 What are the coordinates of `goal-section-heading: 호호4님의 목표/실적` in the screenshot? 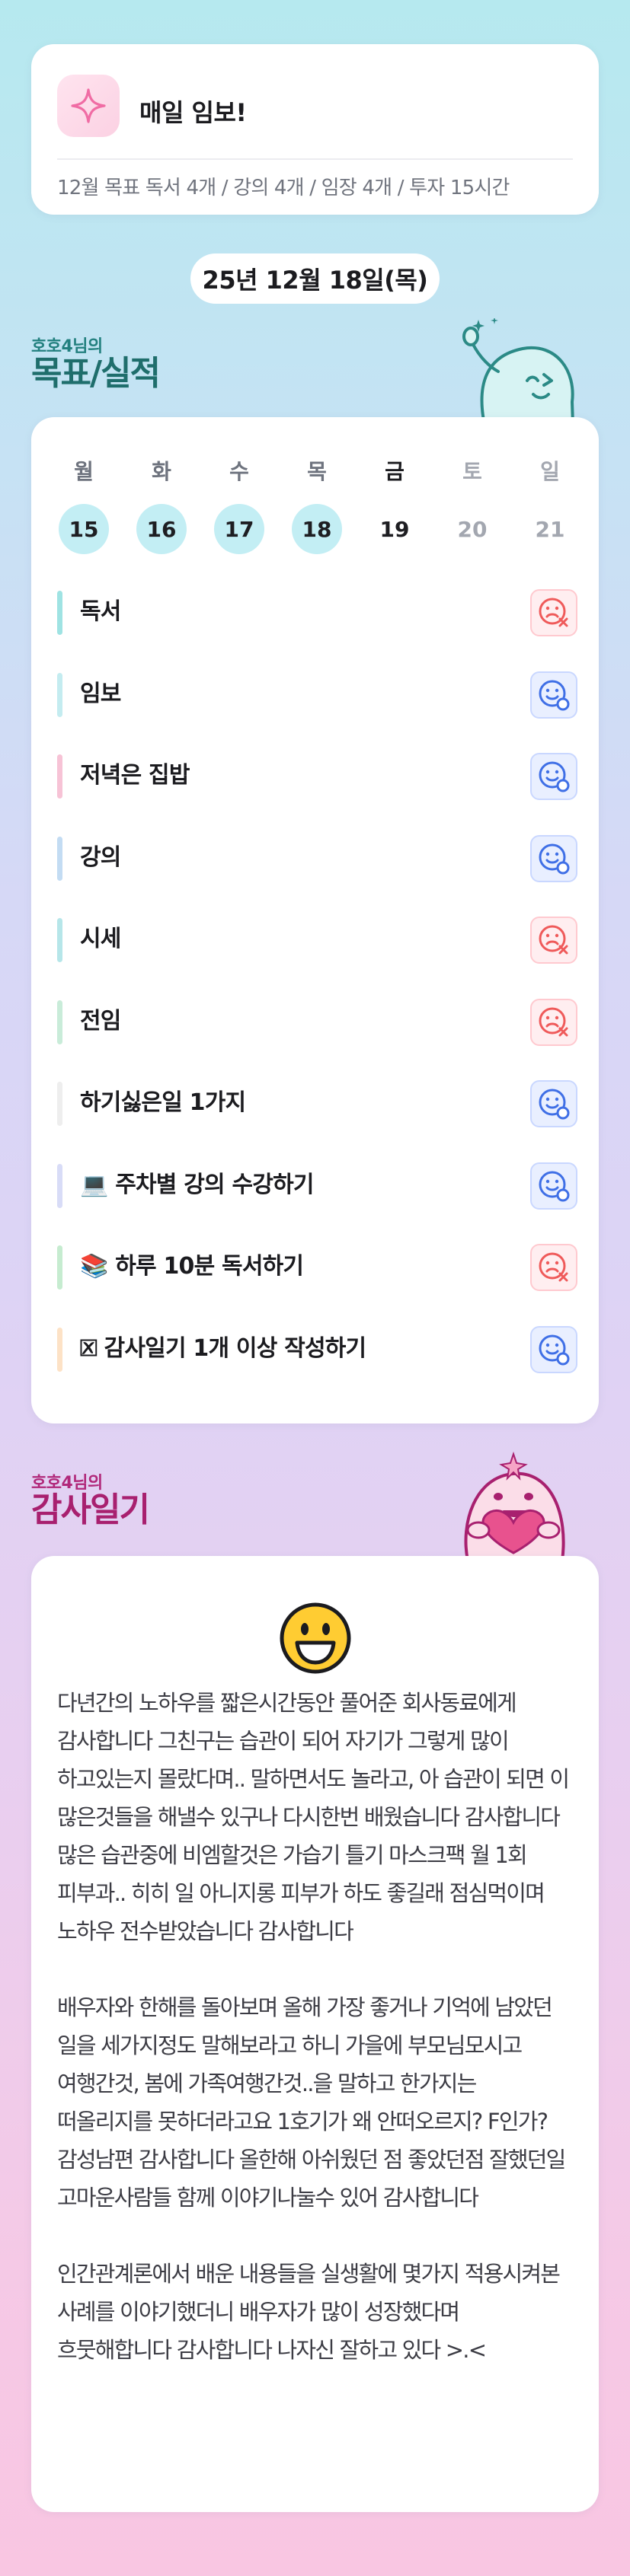 It's located at (96, 363).